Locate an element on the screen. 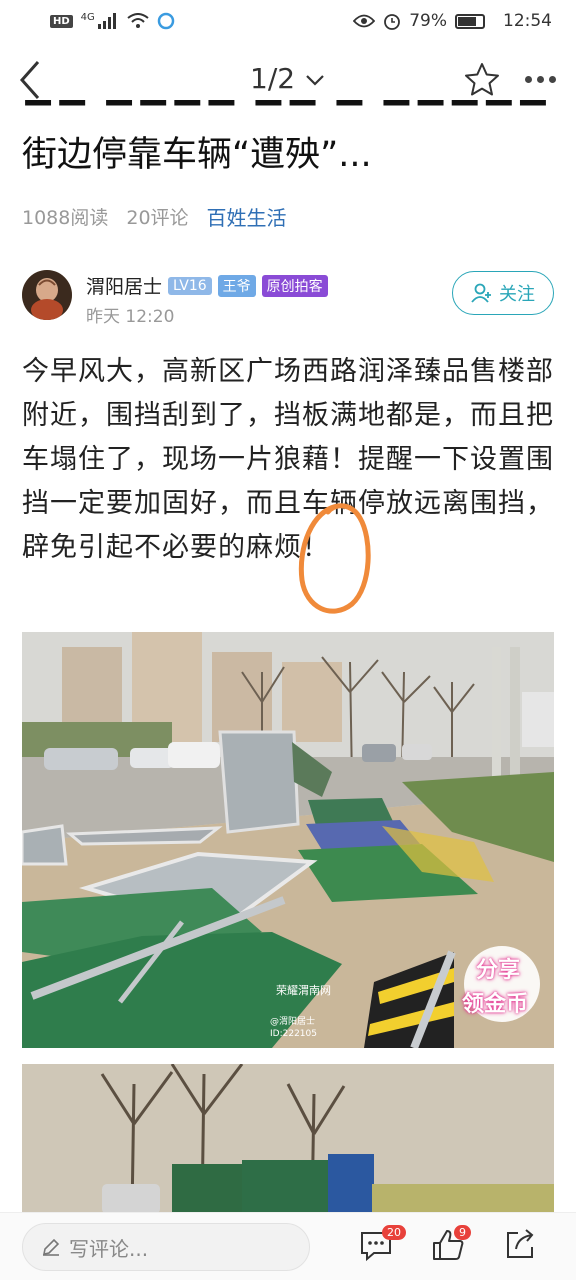 The height and width of the screenshot is (1280, 576). title-previous-line-clipped: ▬▬ ▬▬▬▬ ▬▬ ▬ ▬▬▬▬▬ ▬▬▬ is located at coordinates (287, 108).